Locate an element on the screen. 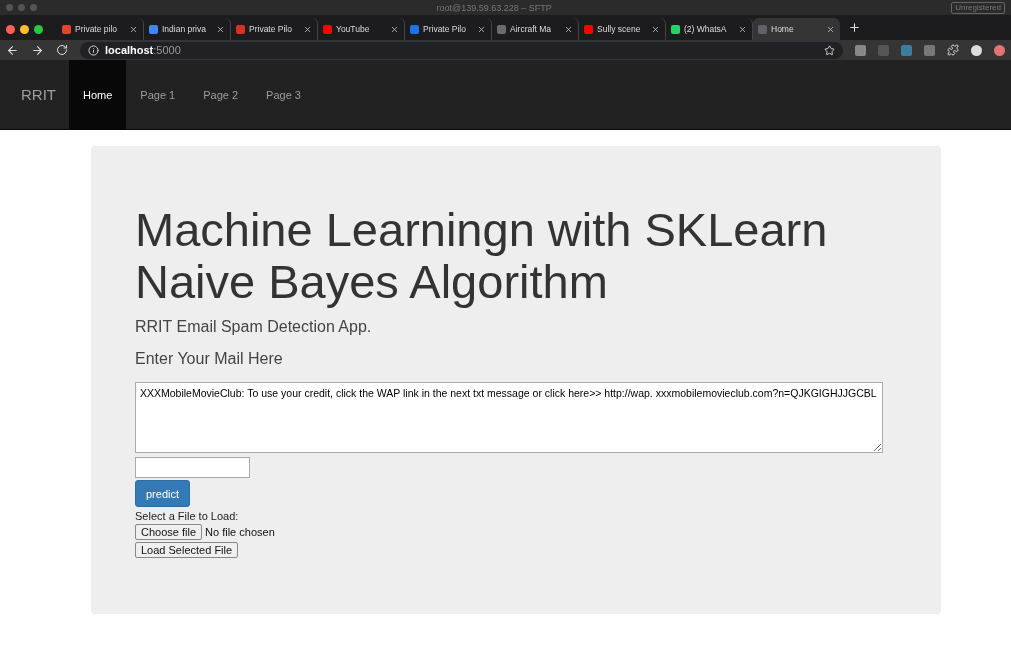  message-field: XXXMobileMovieClub: To use your credit, click the WAP link in the next txt message or click here>> http://wap. xxxmobilemovieclub.com?n=QJKGIGHJJGCBL is located at coordinates (509, 417).